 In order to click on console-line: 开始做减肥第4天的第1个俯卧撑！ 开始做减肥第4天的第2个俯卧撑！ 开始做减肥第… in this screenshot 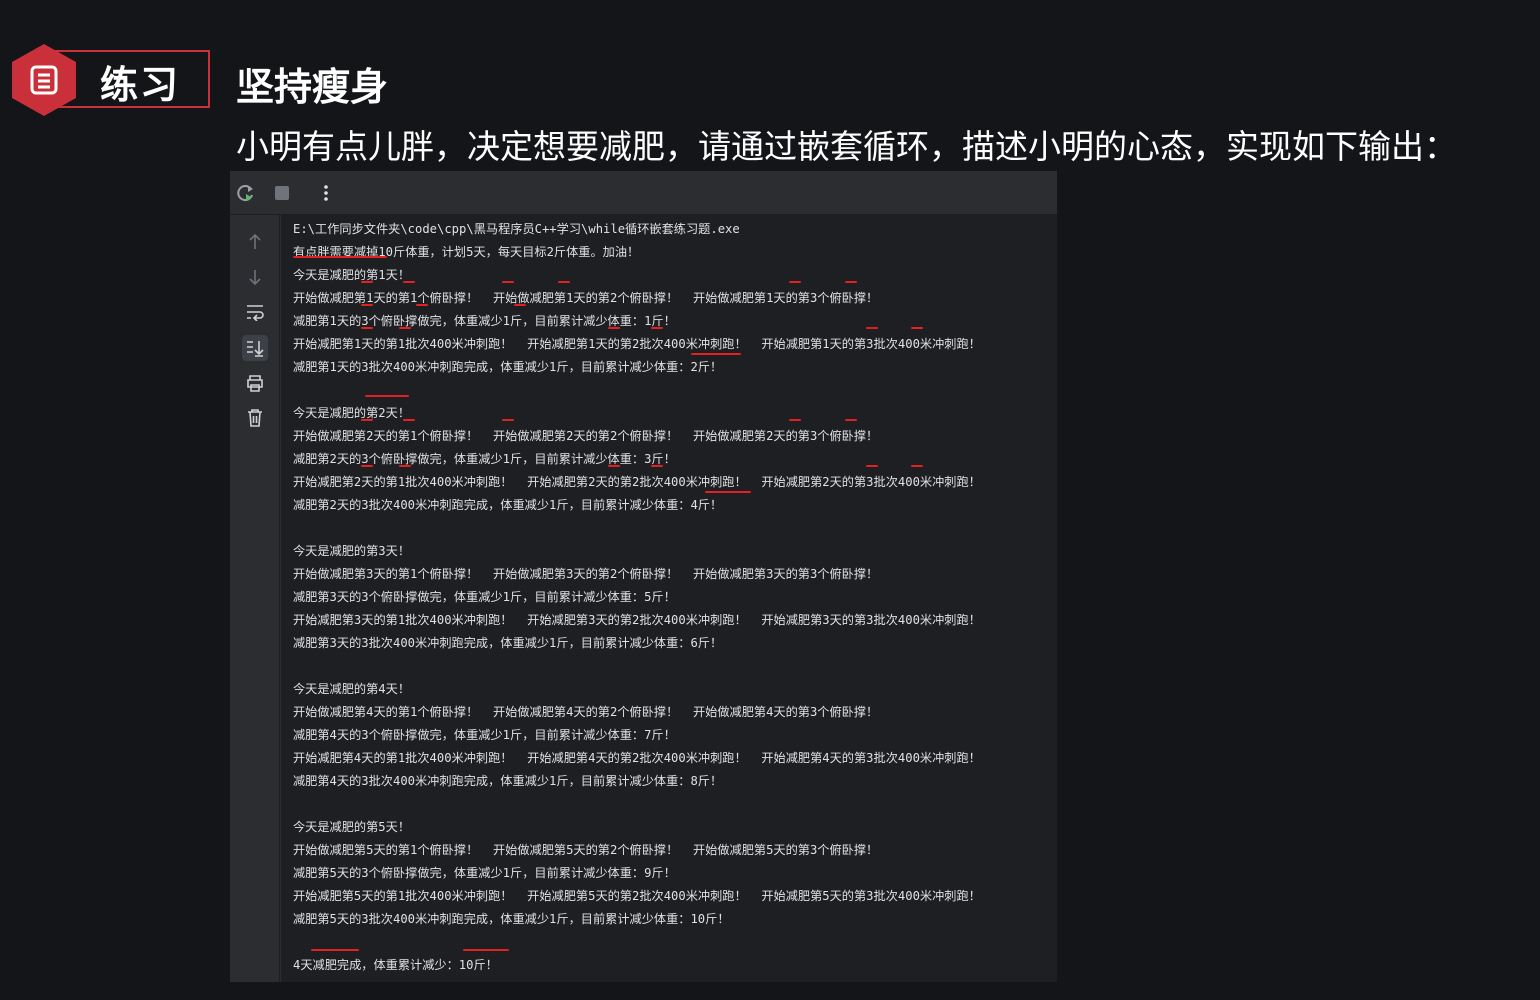, I will do `click(586, 712)`.